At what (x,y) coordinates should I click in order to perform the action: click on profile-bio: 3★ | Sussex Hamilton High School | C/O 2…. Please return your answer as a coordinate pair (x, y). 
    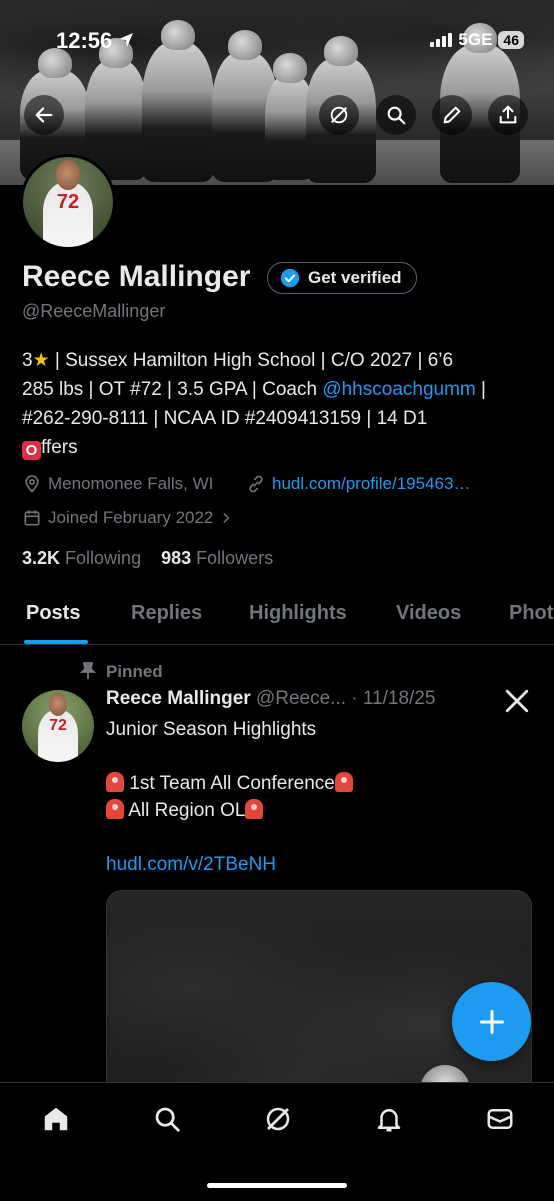
    Looking at the image, I should click on (277, 404).